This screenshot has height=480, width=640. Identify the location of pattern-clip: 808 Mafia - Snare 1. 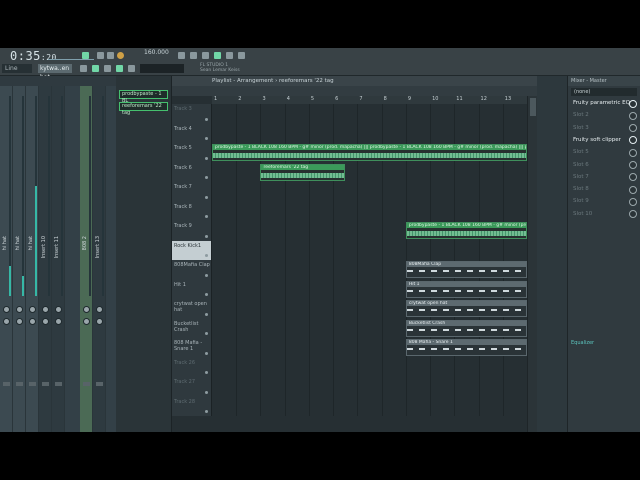
(466, 347).